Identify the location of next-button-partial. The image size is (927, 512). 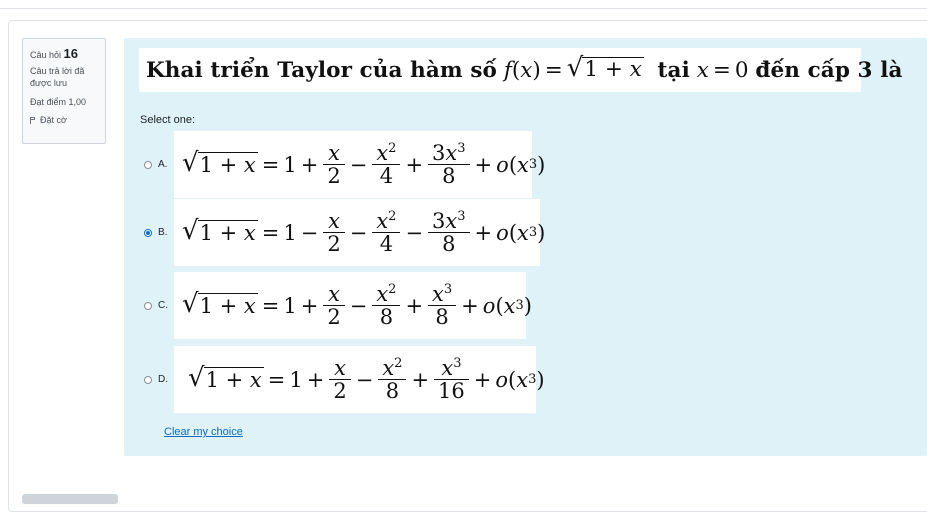
(70, 499).